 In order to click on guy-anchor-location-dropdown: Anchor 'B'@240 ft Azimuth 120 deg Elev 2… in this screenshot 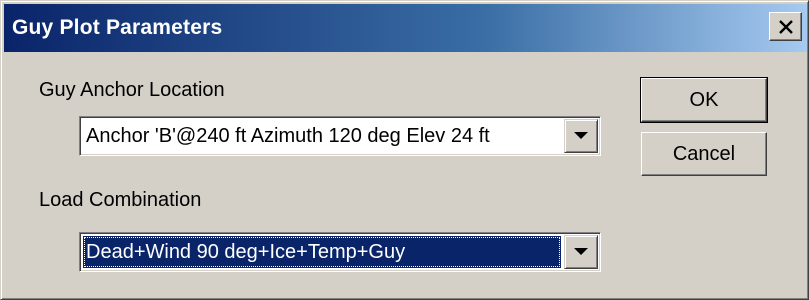, I will do `click(340, 136)`.